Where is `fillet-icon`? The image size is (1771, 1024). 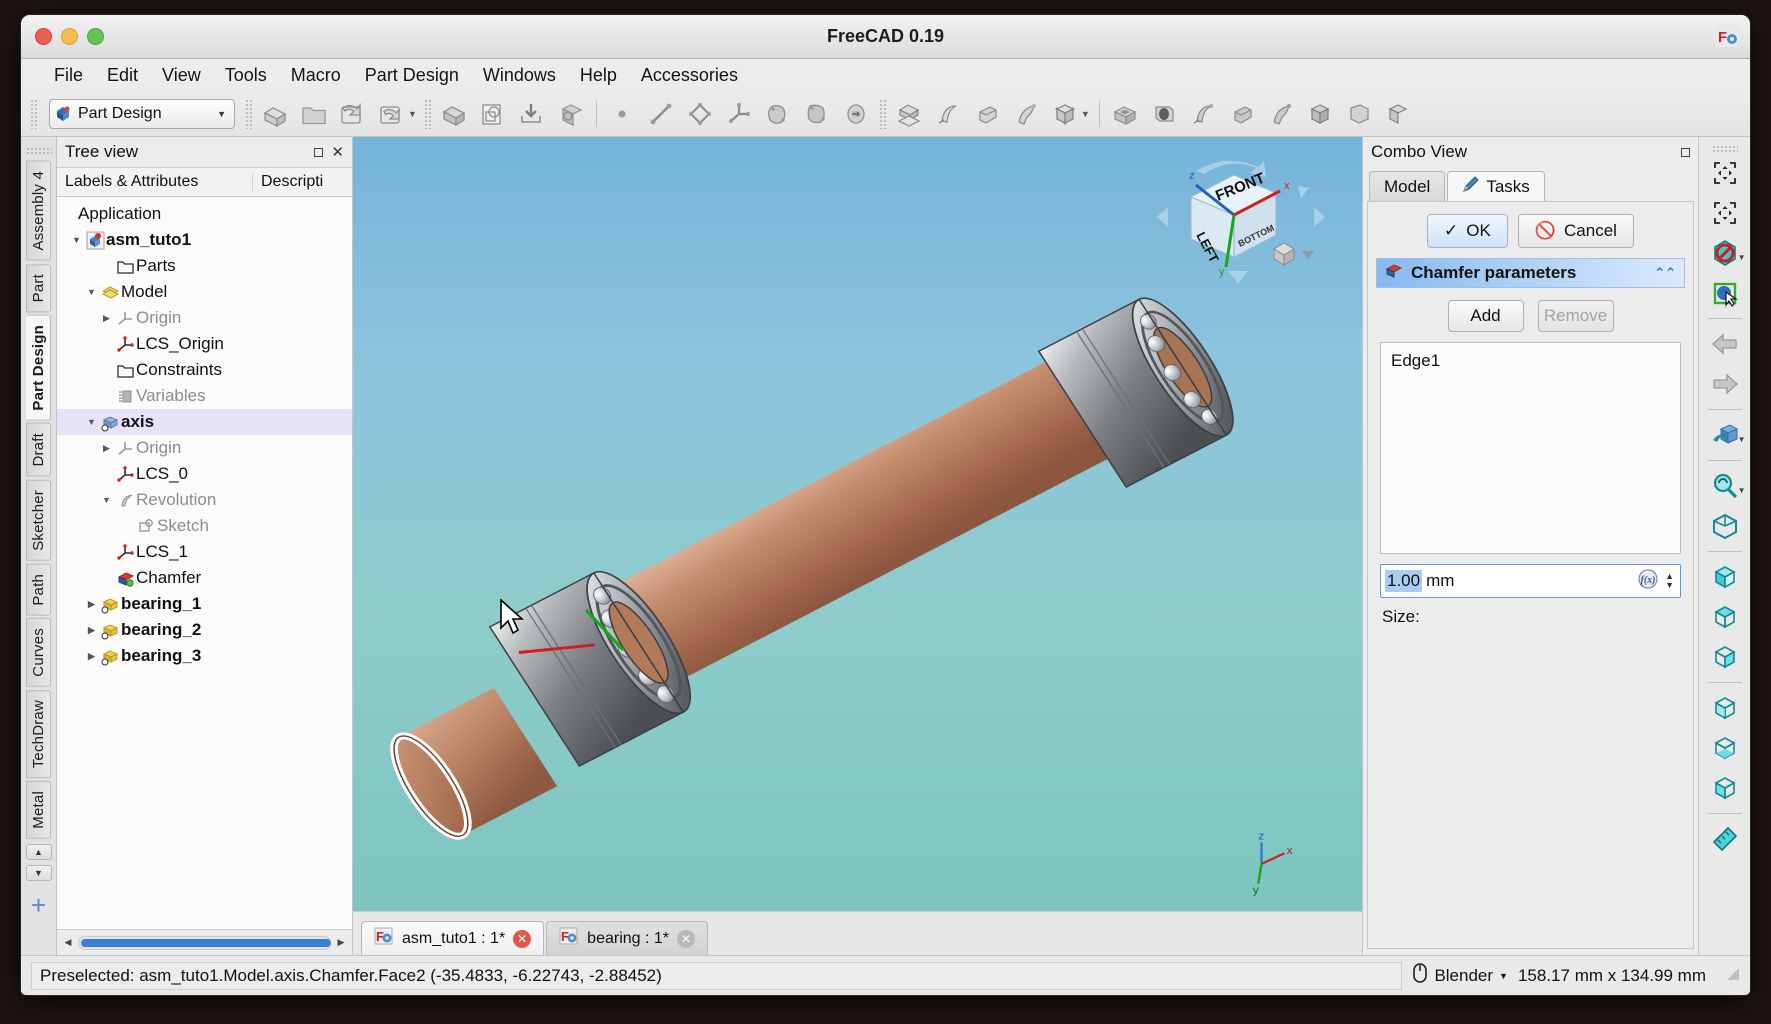 fillet-icon is located at coordinates (1359, 114).